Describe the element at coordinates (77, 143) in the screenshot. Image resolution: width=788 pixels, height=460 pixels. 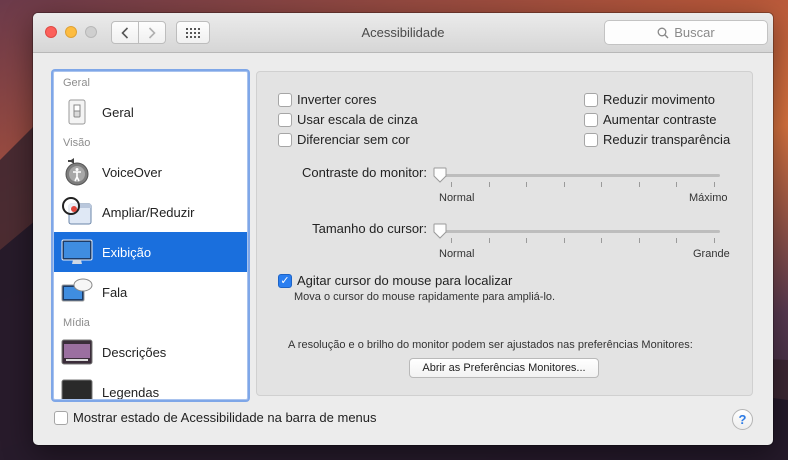
I see `section-label-visao: Visão` at that location.